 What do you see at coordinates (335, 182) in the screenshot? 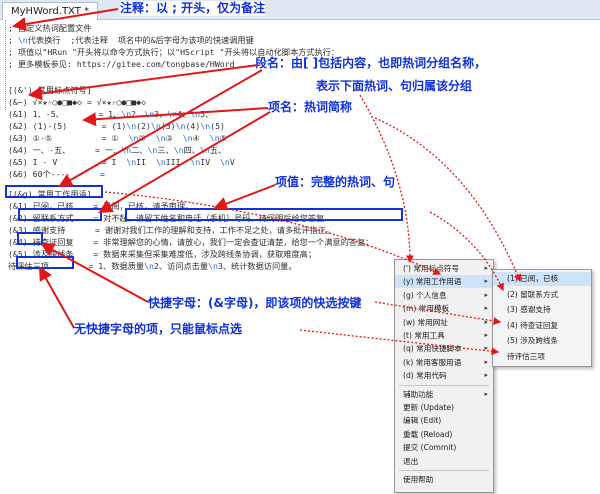
I see `annotation-item-value: 项值：完整的热词、句` at bounding box center [335, 182].